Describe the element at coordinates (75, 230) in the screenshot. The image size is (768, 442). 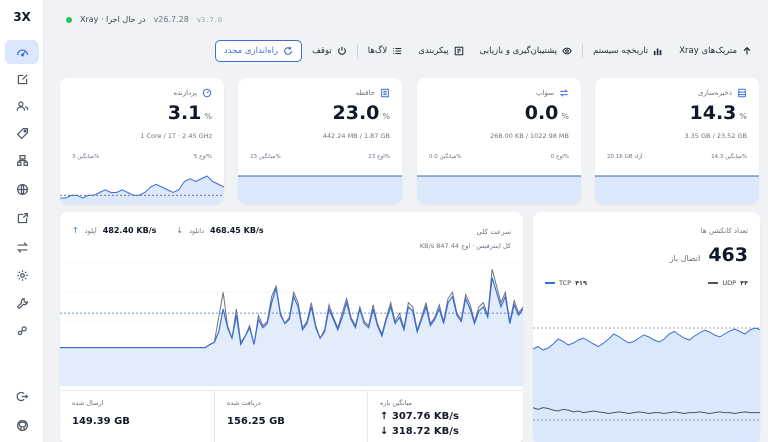
I see `upload-arrow-icon: ↑` at that location.